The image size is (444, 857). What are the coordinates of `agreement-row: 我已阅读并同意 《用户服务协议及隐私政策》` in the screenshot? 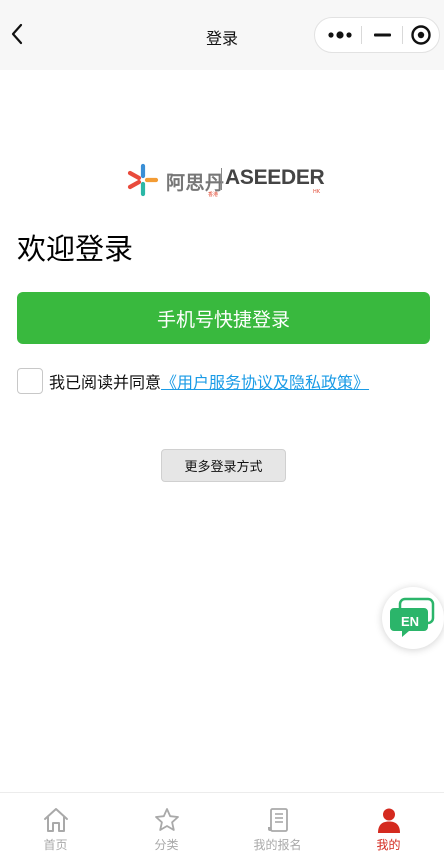 It's located at (193, 381).